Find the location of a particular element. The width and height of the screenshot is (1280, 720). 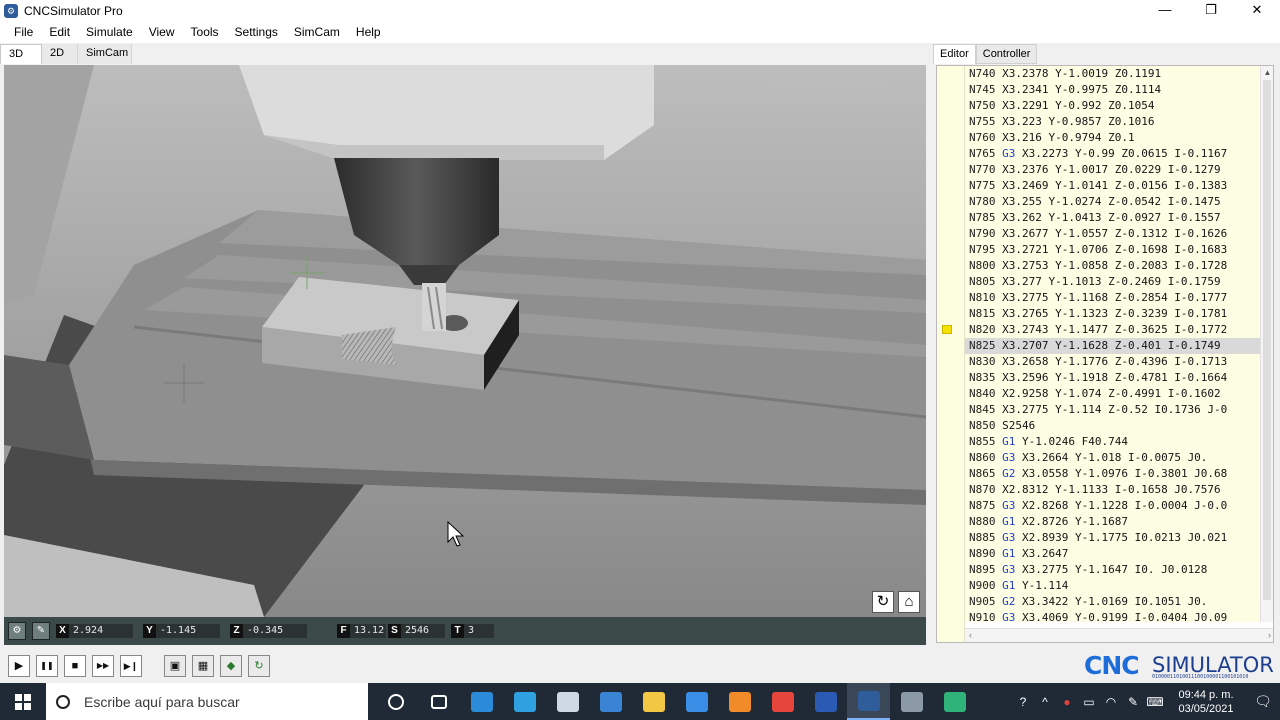

code-line: N790 X3.2677 Y-1.0557 Z-0.1312 I-0.1626 is located at coordinates (1113, 234).